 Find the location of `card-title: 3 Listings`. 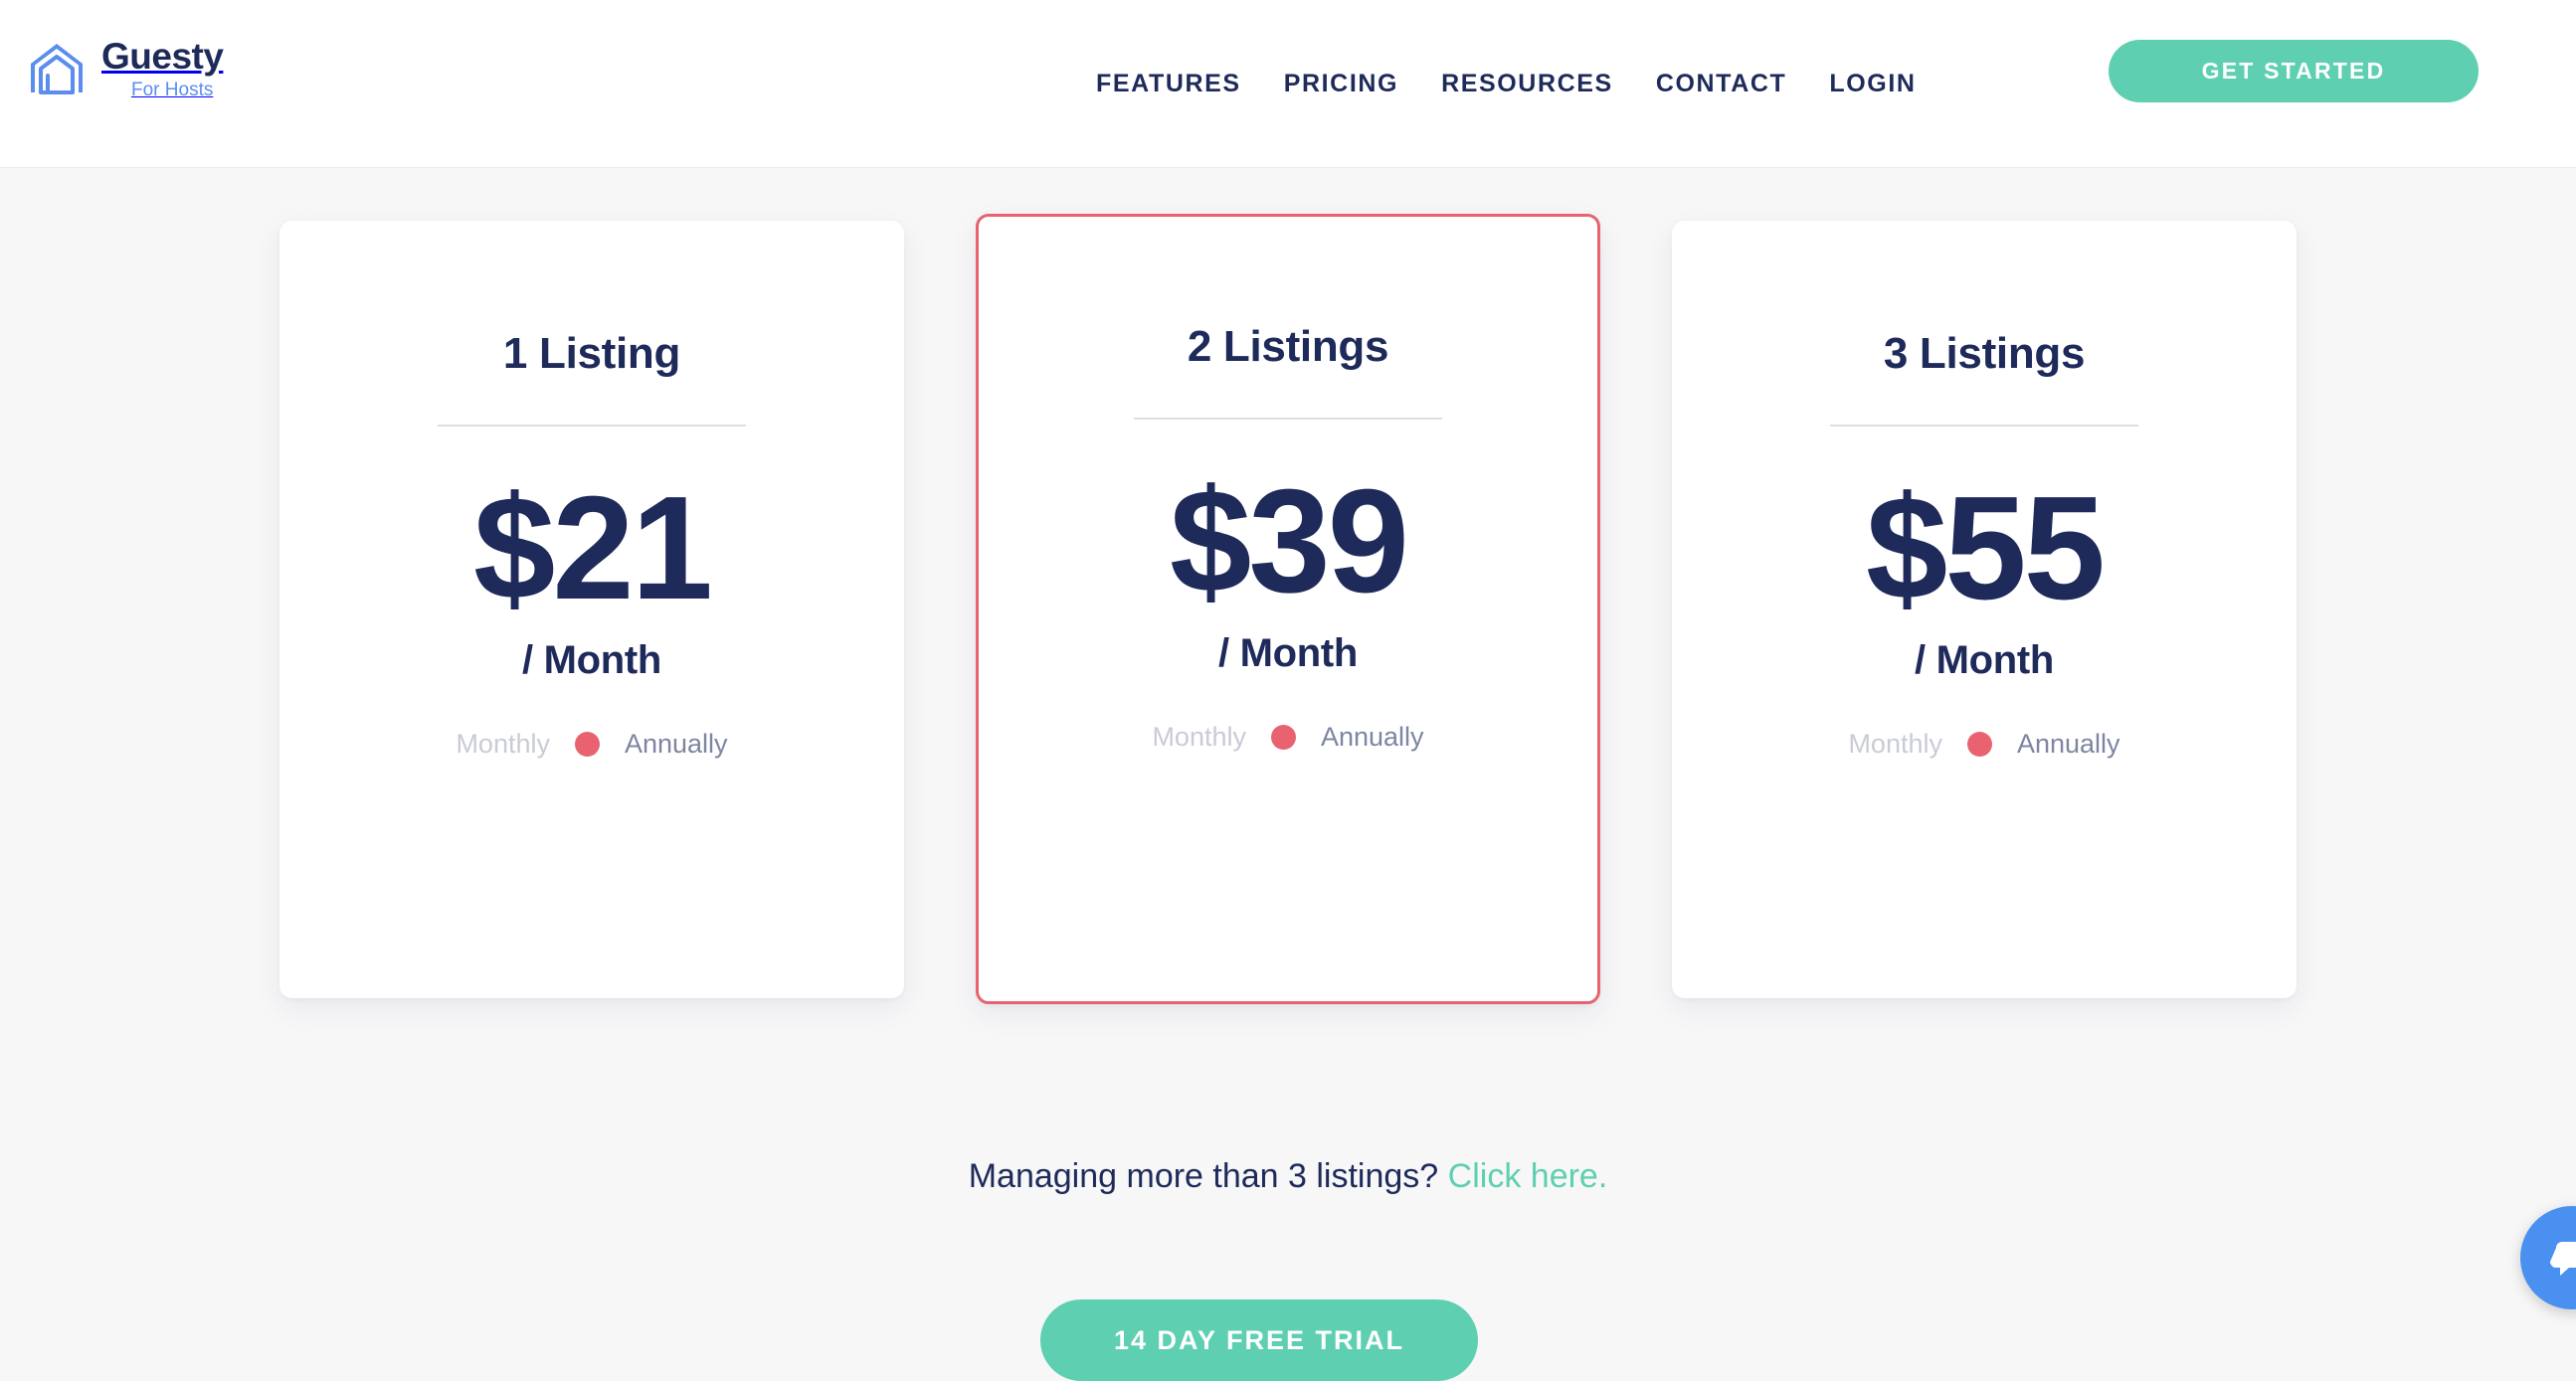

card-title: 3 Listings is located at coordinates (1984, 353).